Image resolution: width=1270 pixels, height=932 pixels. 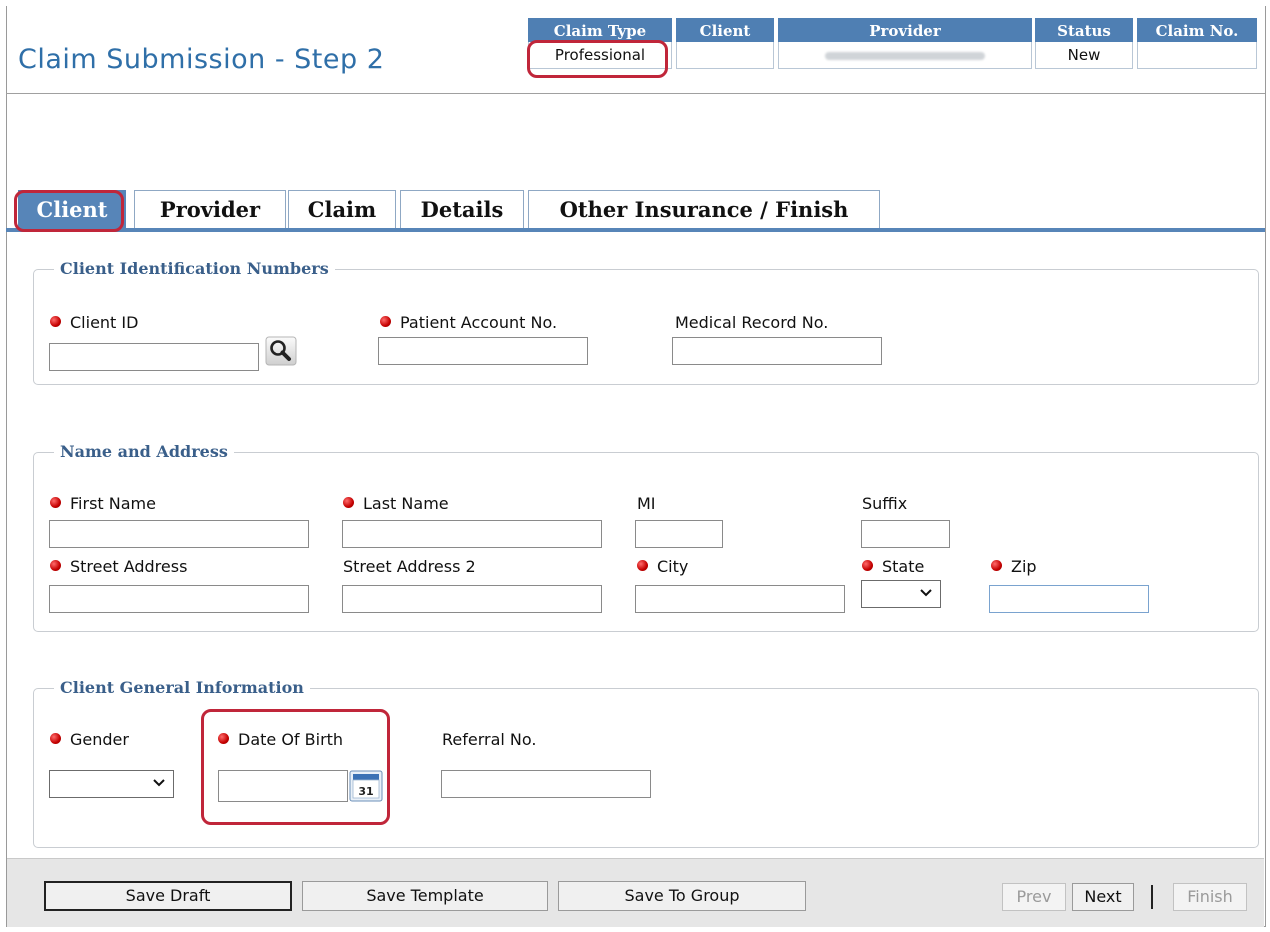 What do you see at coordinates (635, 93) in the screenshot?
I see `title-divider` at bounding box center [635, 93].